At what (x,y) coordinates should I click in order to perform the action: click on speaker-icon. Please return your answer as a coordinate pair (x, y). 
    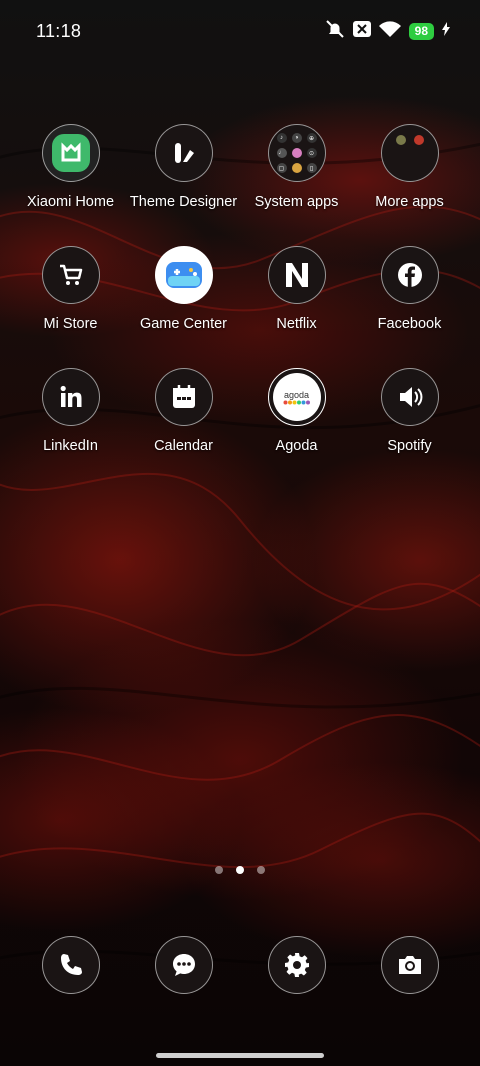
    Looking at the image, I should click on (409, 397).